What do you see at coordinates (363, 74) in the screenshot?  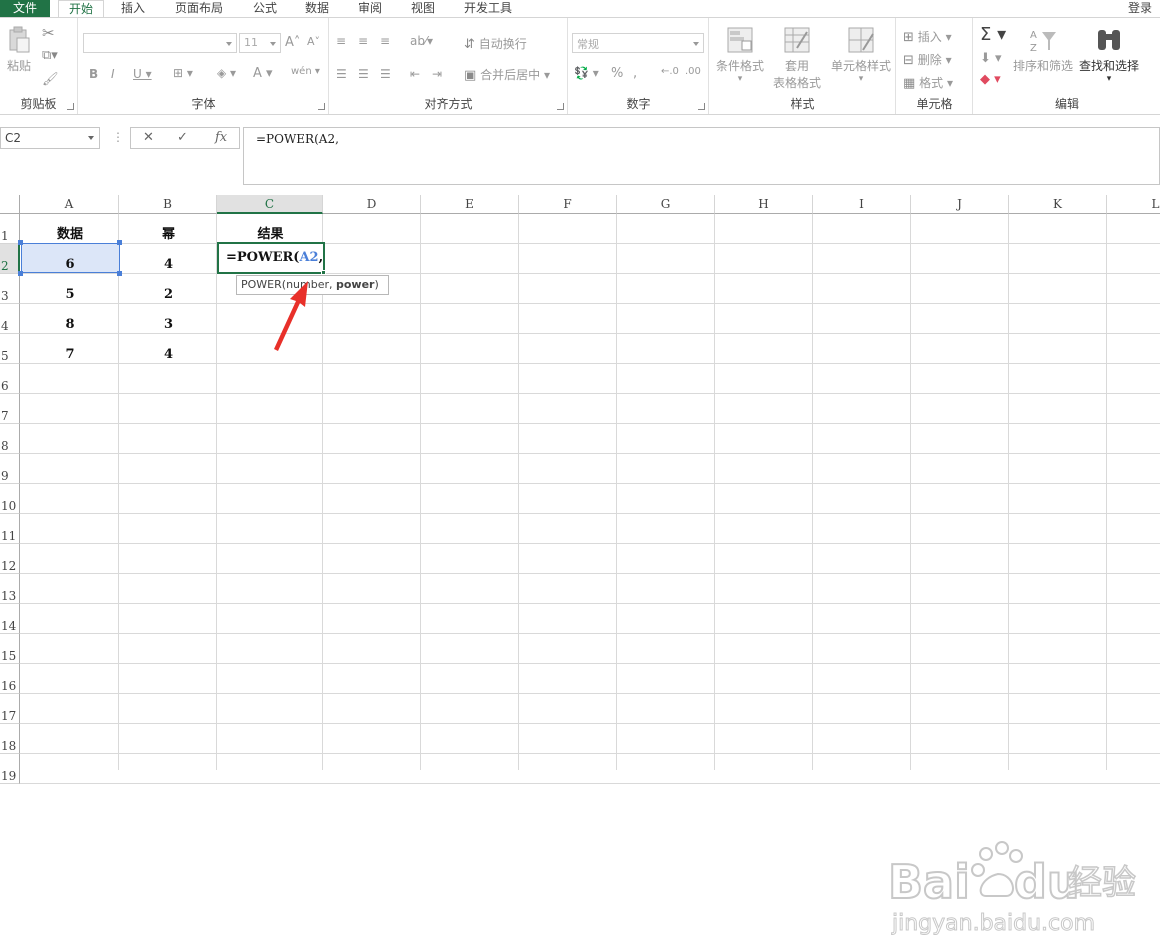 I see `align-center-icon: ☰` at bounding box center [363, 74].